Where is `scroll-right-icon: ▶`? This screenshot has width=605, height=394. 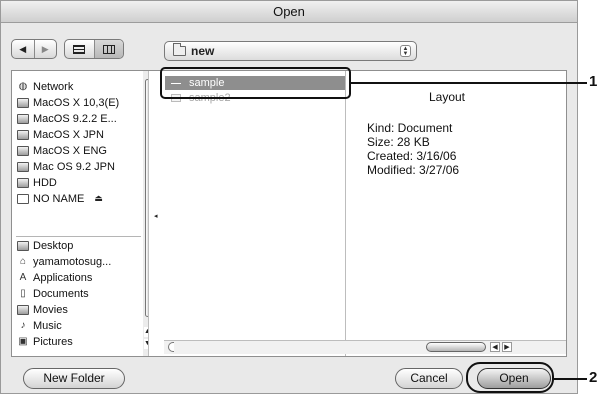 scroll-right-icon: ▶ is located at coordinates (507, 347).